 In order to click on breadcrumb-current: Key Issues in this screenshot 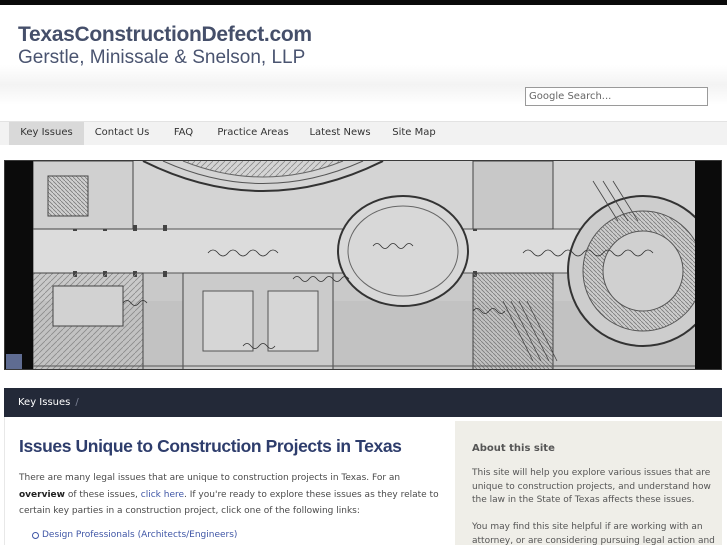, I will do `click(44, 402)`.